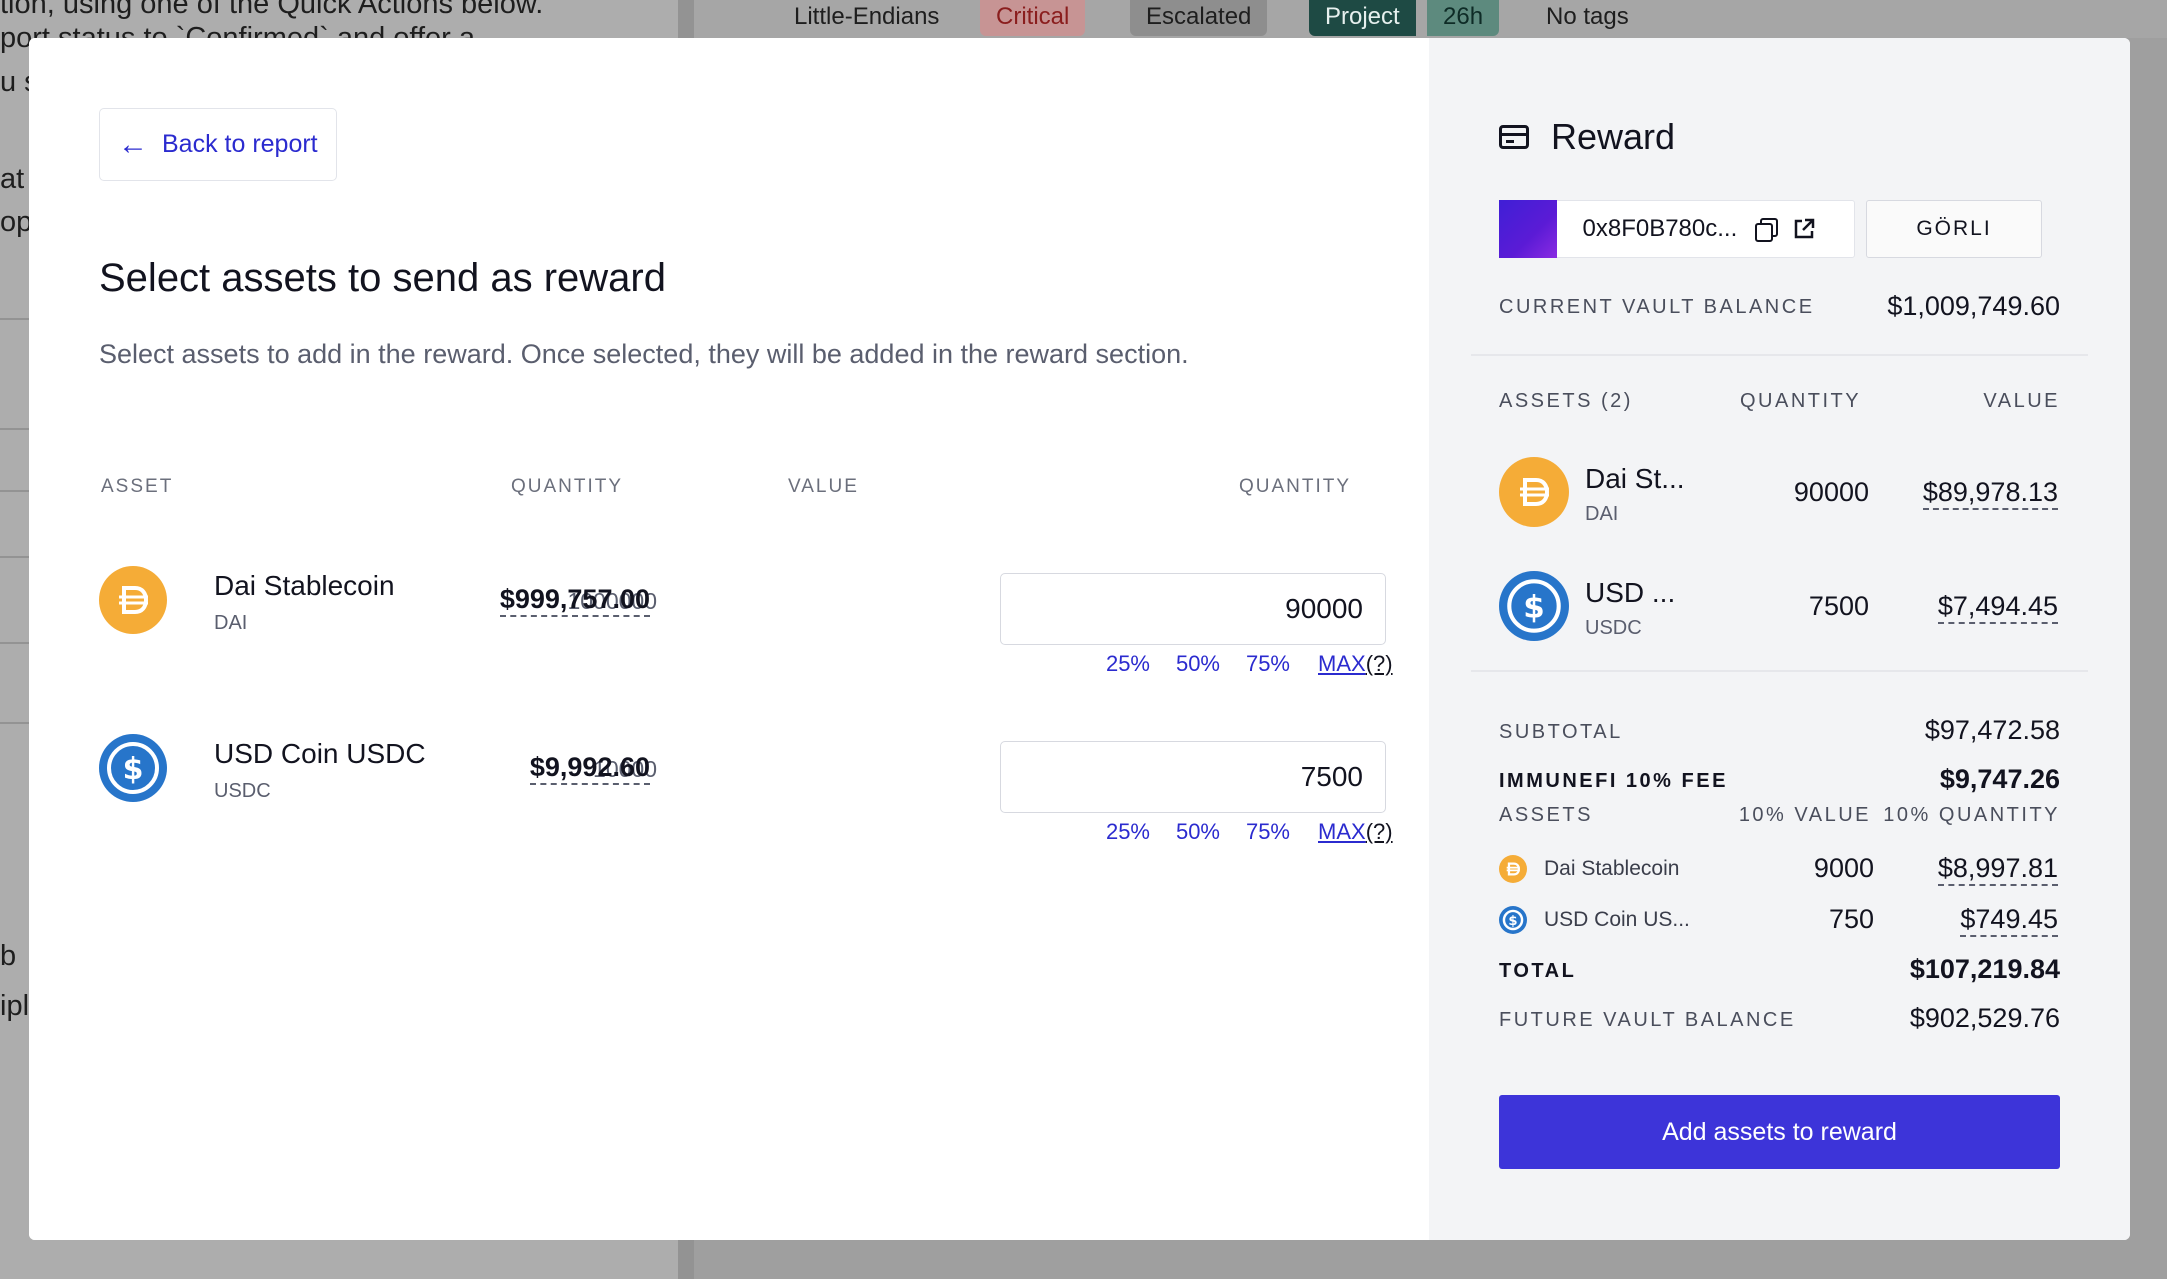  I want to click on page-title: Select assets to send as reward, so click(382, 278).